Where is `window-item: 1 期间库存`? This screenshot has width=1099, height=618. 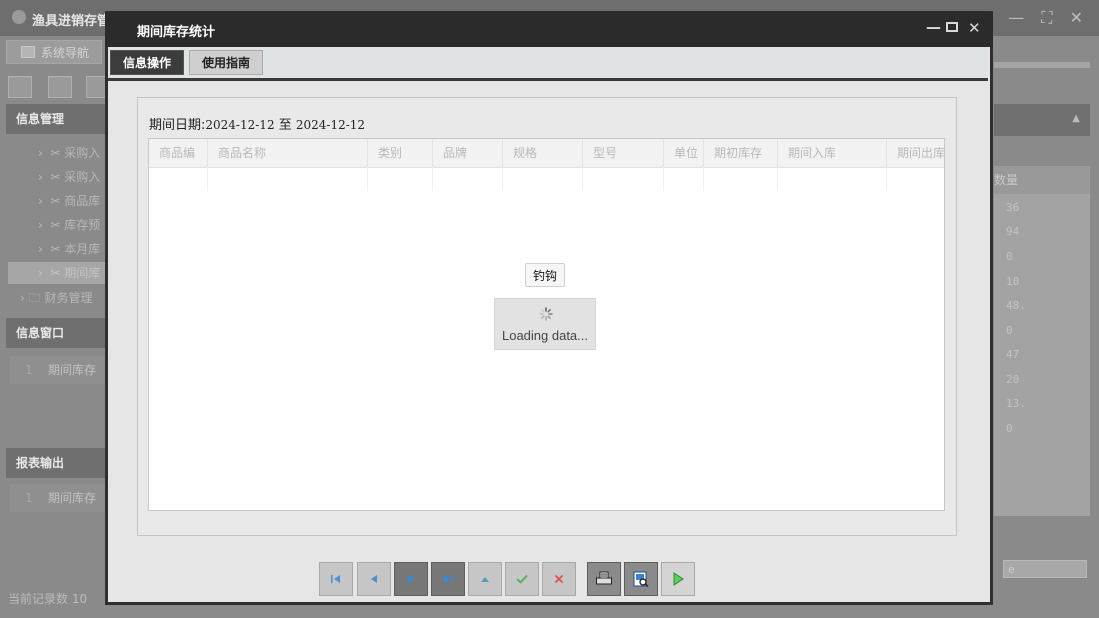
window-item: 1 期间库存 is located at coordinates (58, 370).